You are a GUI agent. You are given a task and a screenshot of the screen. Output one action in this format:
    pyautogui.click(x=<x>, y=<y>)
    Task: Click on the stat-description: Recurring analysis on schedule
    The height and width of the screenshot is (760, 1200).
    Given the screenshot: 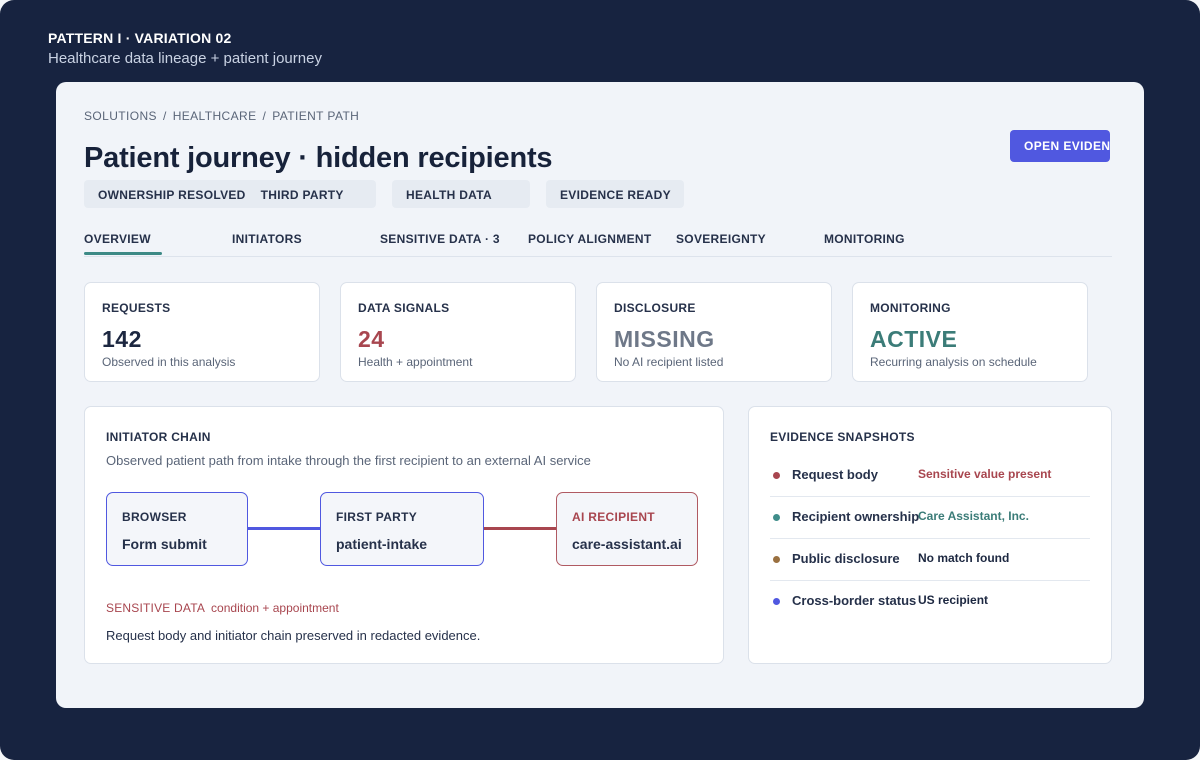 What is the action you would take?
    pyautogui.click(x=953, y=362)
    